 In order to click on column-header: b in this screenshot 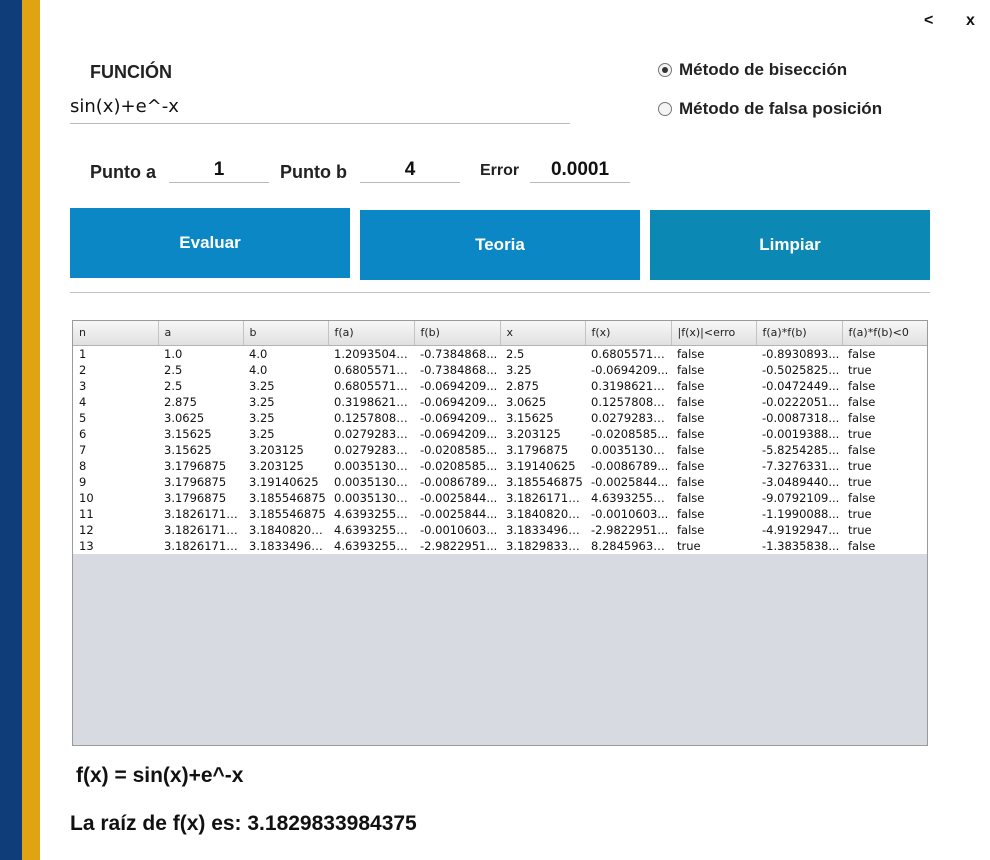, I will do `click(286, 333)`.